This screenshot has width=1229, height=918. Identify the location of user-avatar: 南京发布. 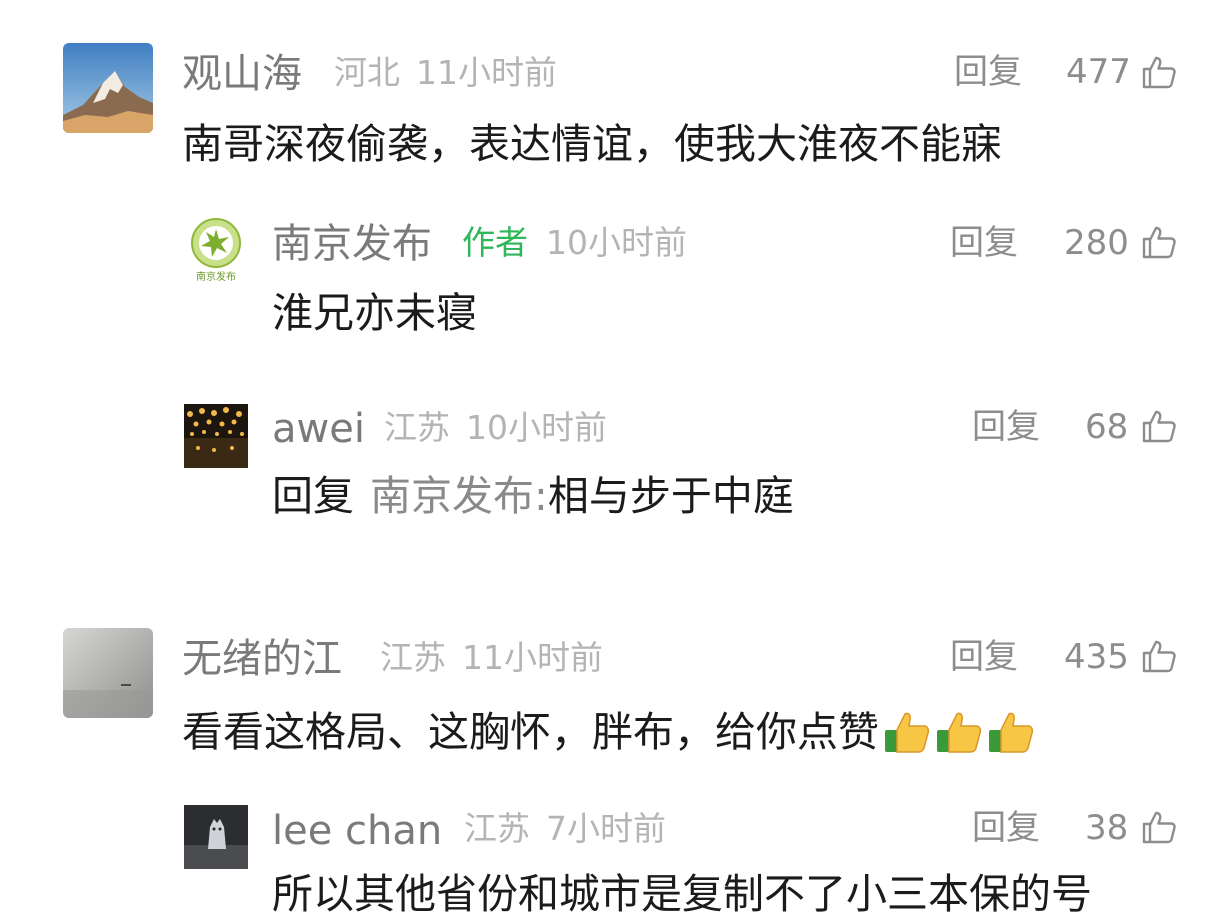
(216, 250).